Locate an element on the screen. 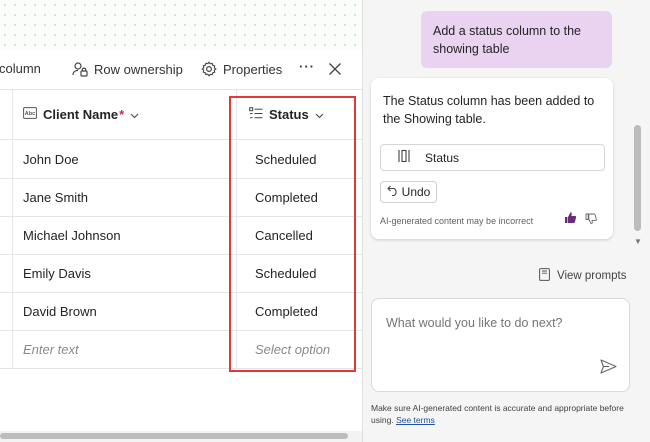 The image size is (650, 442). see-terms-link: See terms is located at coordinates (415, 420).